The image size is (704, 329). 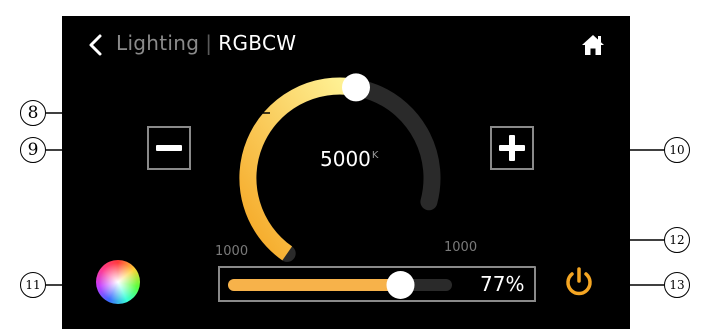 What do you see at coordinates (33, 150) in the screenshot?
I see `callout-9: 9` at bounding box center [33, 150].